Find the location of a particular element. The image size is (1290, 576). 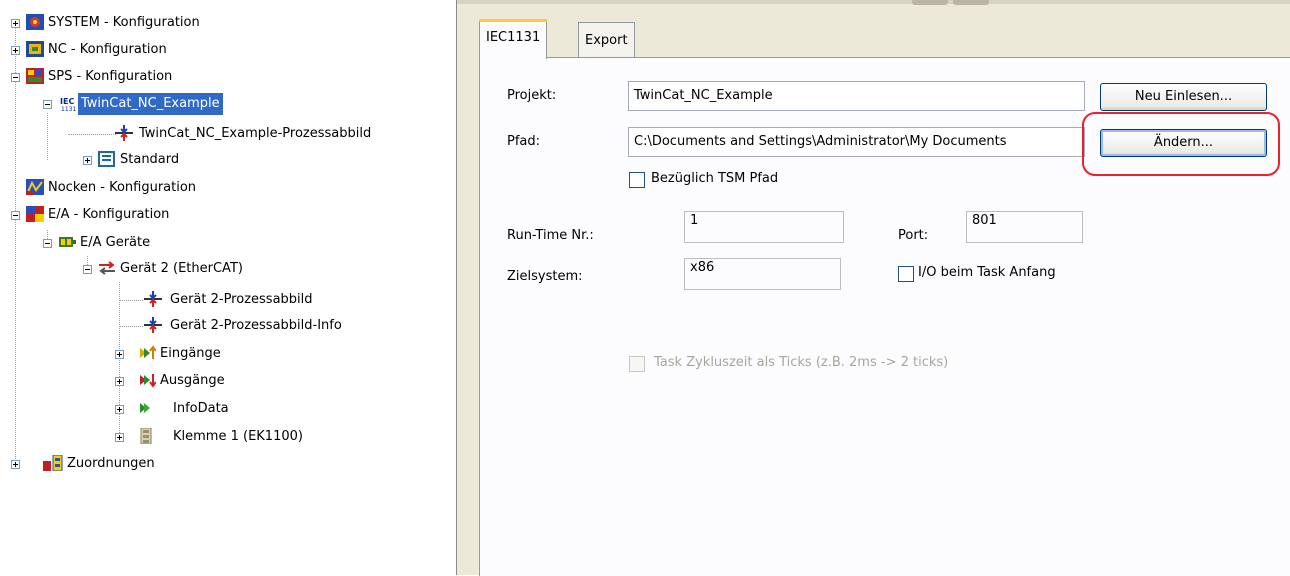

projekt-label: Projekt: is located at coordinates (532, 95).